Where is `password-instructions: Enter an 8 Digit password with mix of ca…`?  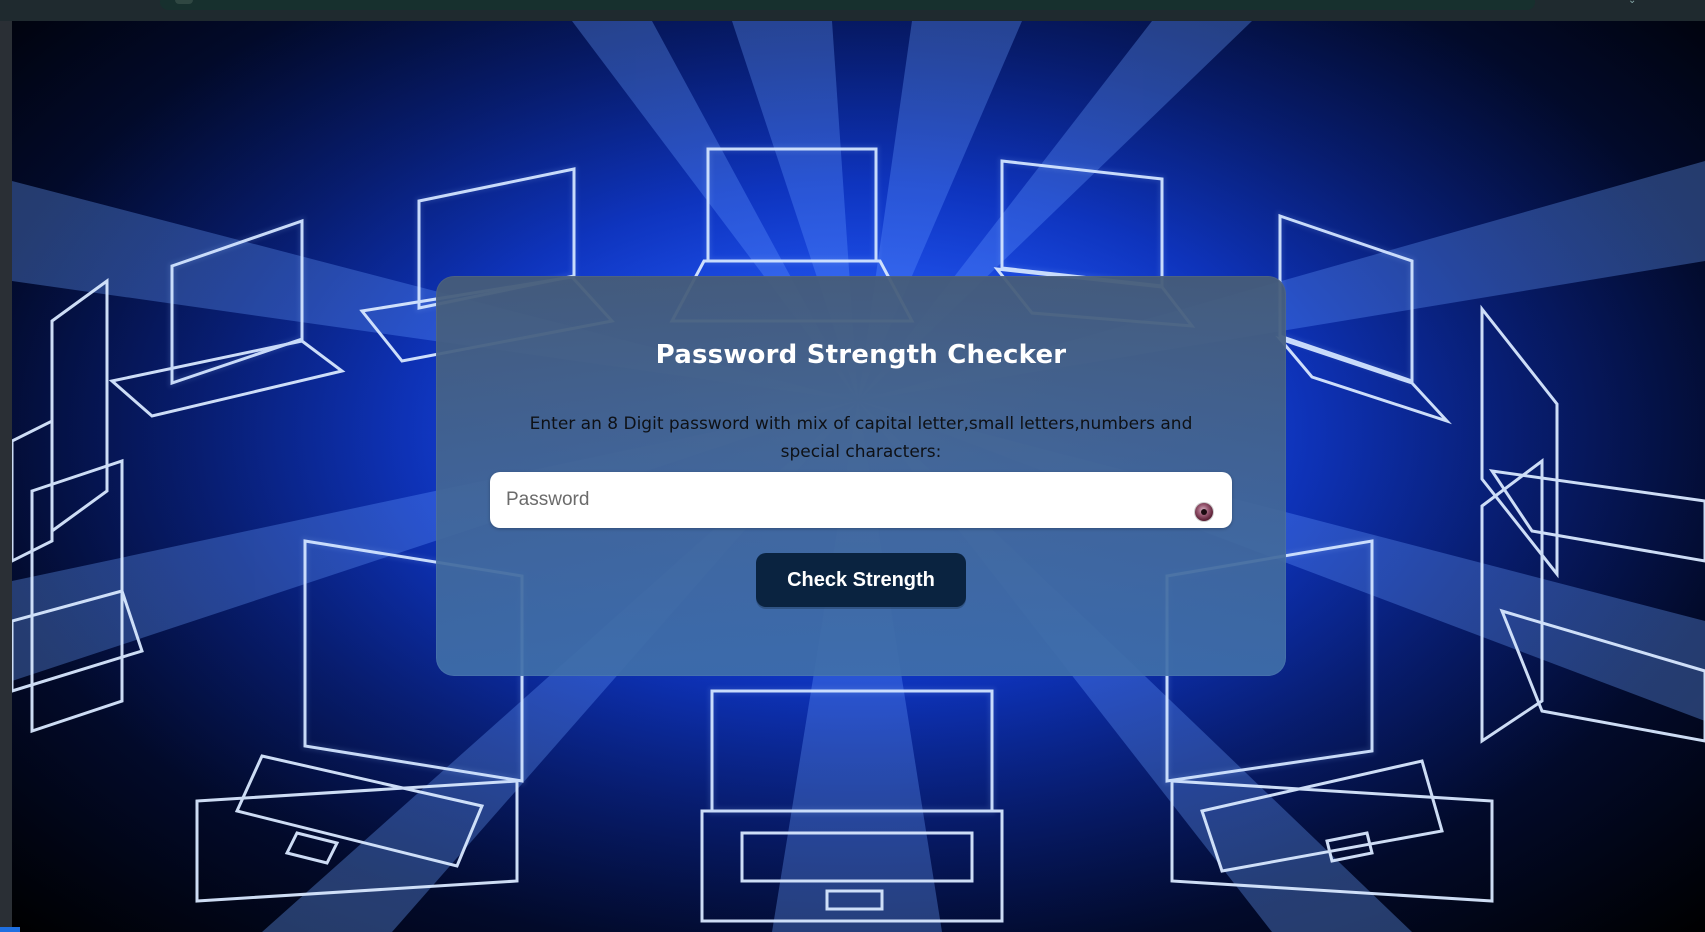
password-instructions: Enter an 8 Digit password with mix of ca… is located at coordinates (861, 438).